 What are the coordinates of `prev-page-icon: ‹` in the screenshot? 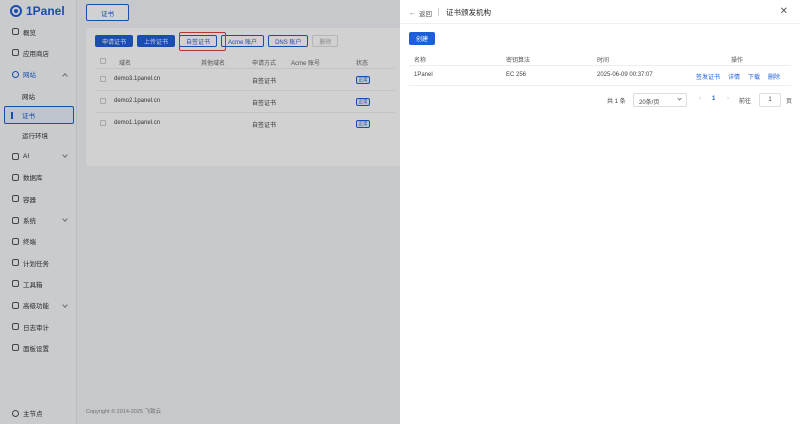 It's located at (700, 99).